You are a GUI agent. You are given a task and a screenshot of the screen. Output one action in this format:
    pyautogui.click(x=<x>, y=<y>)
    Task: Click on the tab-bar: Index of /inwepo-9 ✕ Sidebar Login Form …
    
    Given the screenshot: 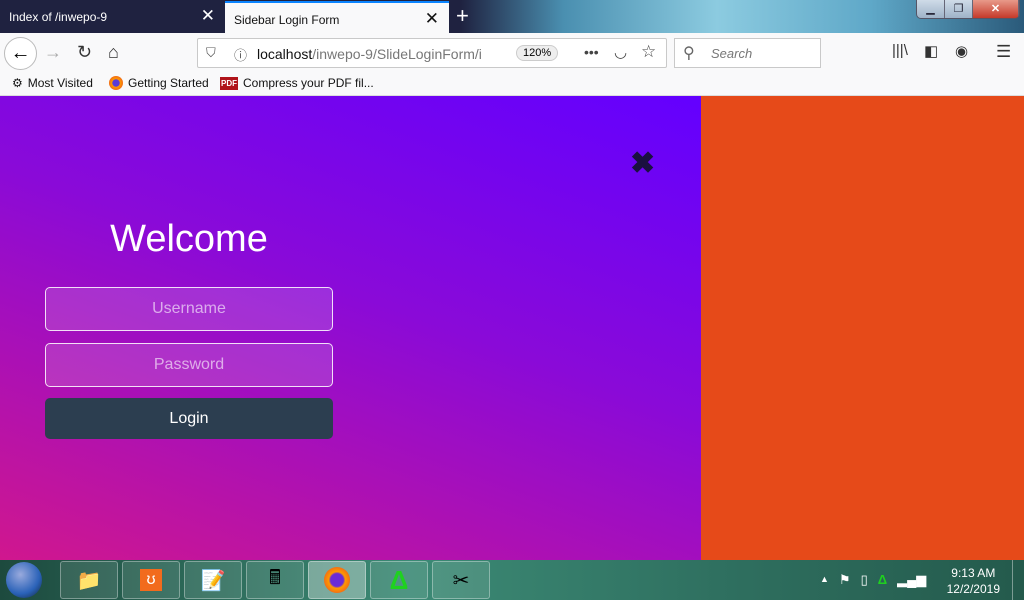 What is the action you would take?
    pyautogui.click(x=512, y=16)
    